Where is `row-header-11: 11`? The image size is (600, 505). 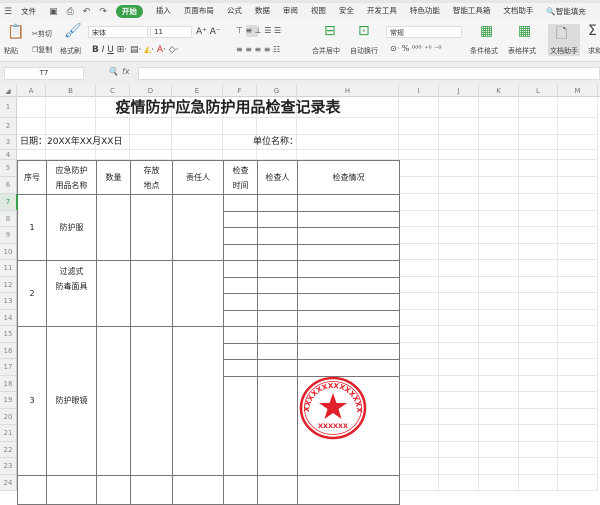
row-header-11: 11 is located at coordinates (8, 268).